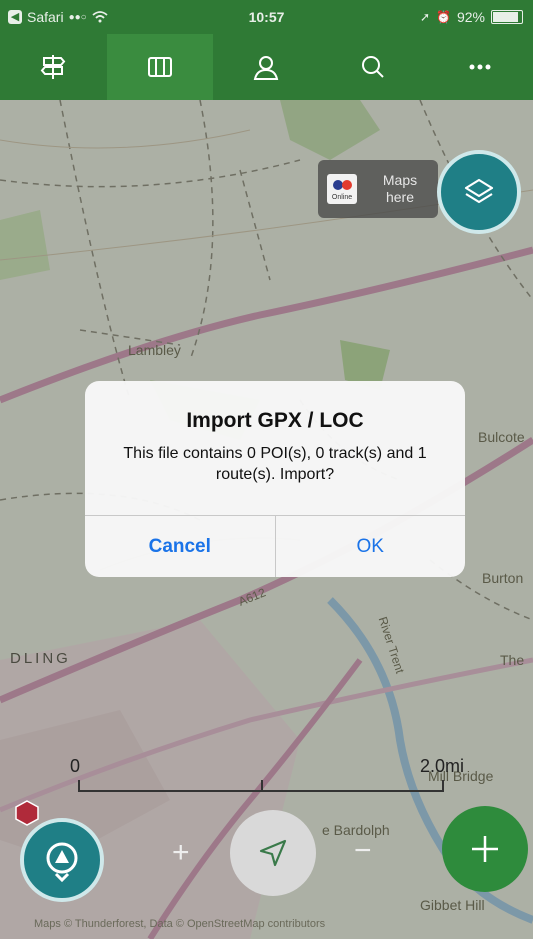  I want to click on tab-routes, so click(53, 67).